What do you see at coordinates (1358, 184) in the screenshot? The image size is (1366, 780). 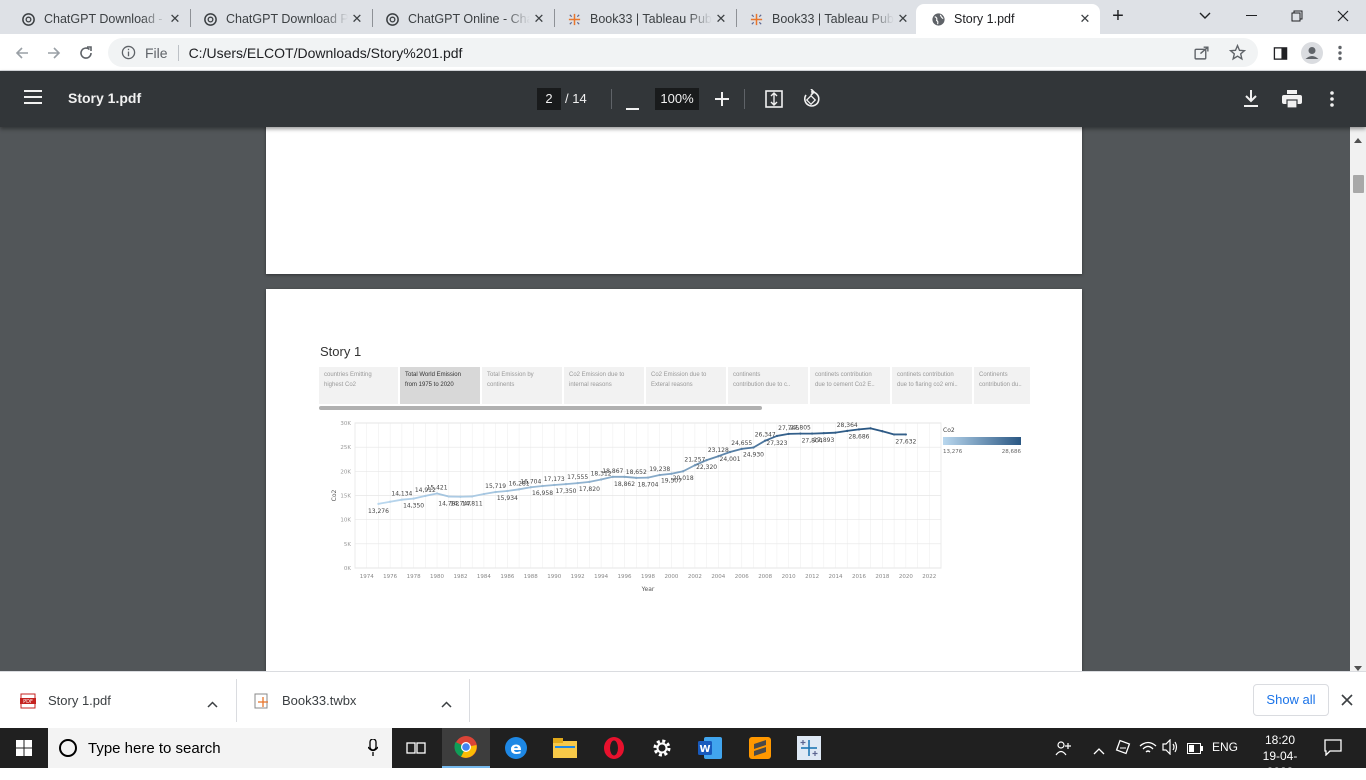 I see `scrollbar-thumb` at bounding box center [1358, 184].